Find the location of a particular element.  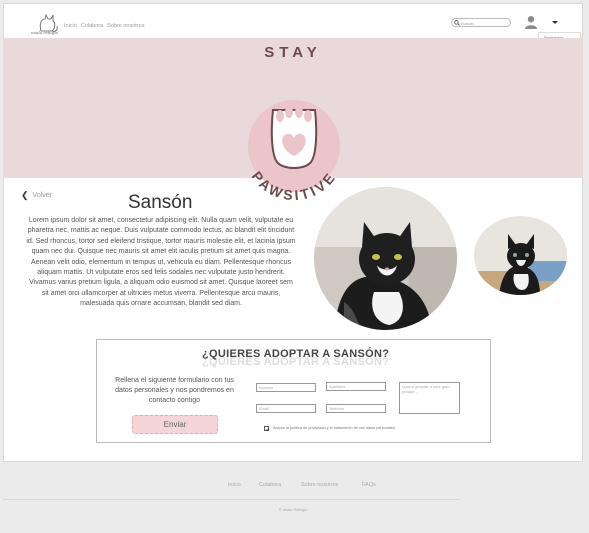

chevron-down-icon is located at coordinates (555, 22).